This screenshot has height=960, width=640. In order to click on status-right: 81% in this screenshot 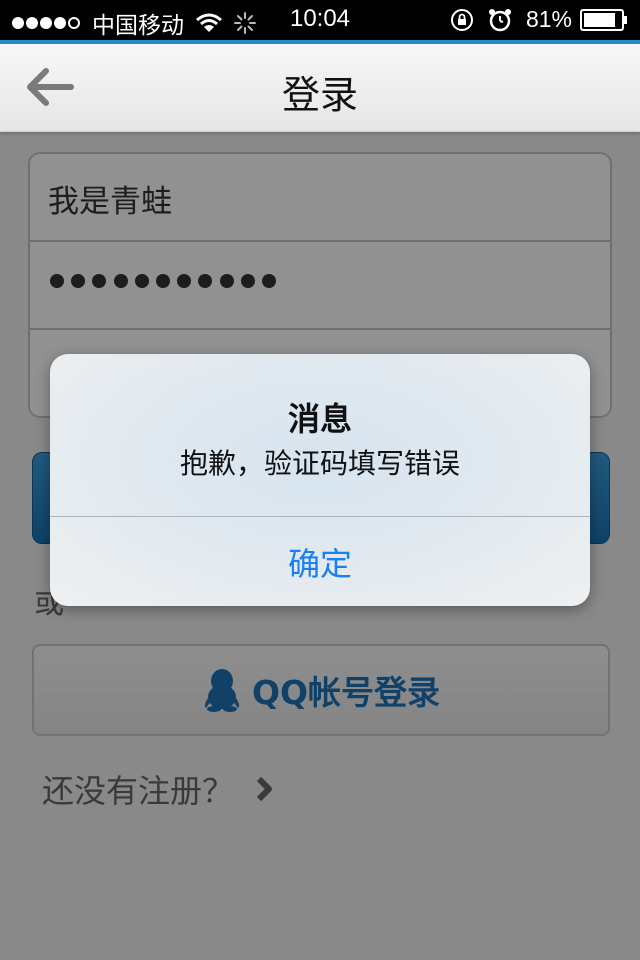, I will do `click(539, 19)`.